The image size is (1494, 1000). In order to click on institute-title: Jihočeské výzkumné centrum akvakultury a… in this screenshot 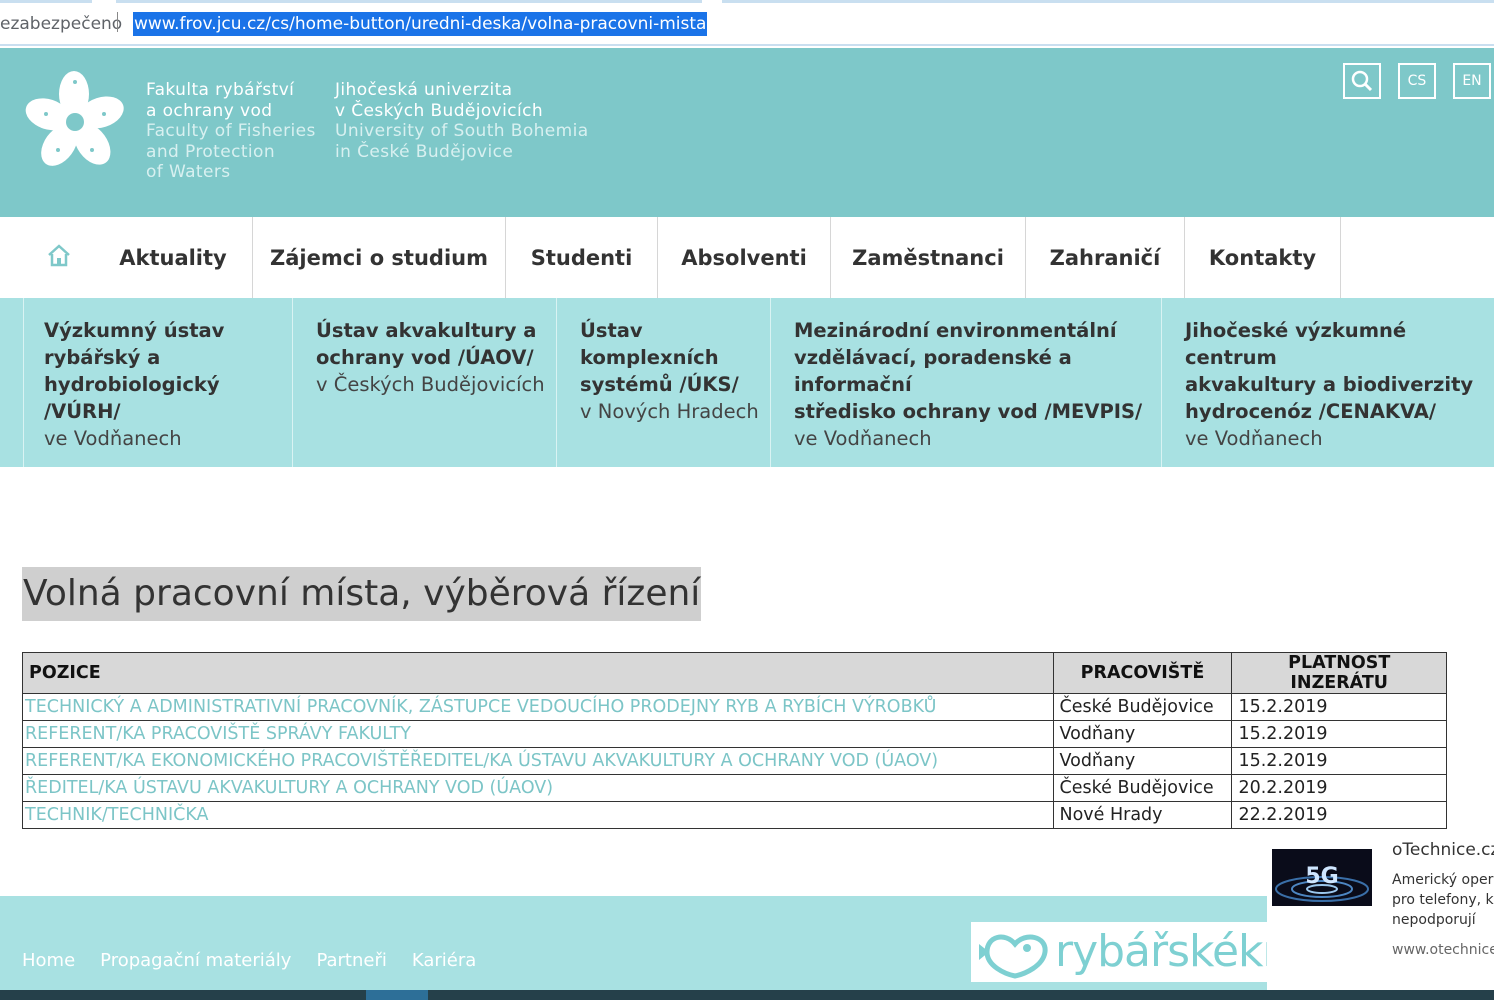, I will do `click(1329, 371)`.